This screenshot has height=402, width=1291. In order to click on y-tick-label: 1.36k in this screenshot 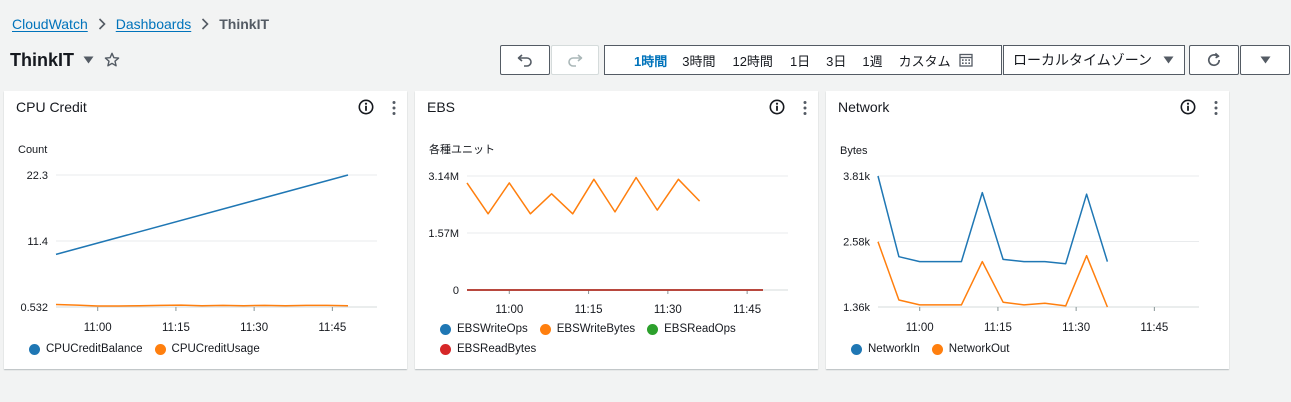, I will do `click(856, 308)`.